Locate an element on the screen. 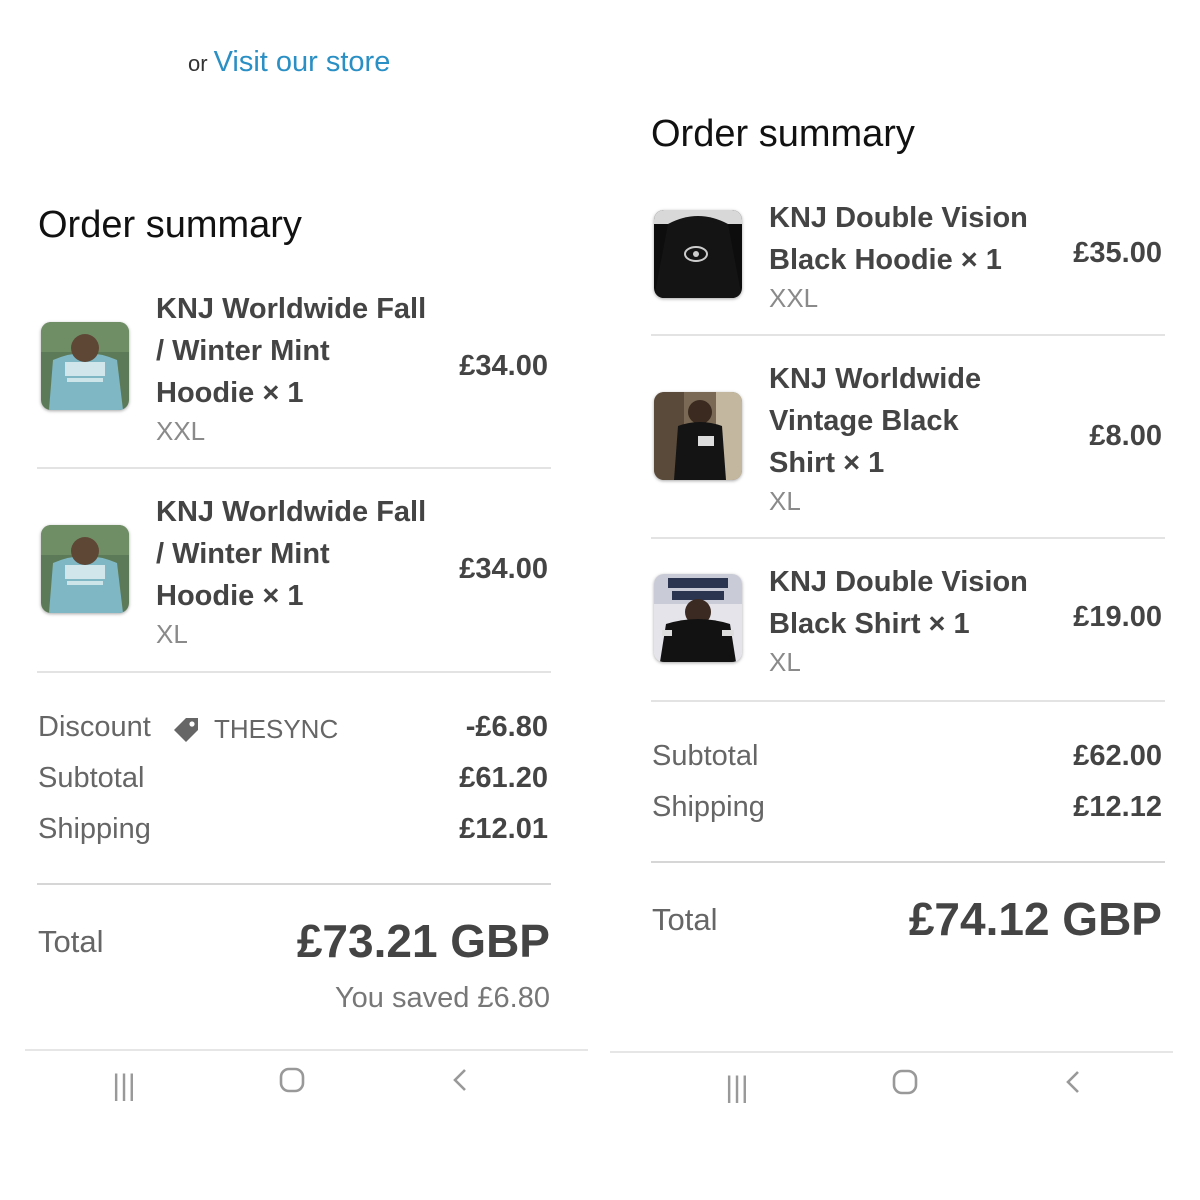 This screenshot has height=1200, width=1200. discount-code: THESYNC is located at coordinates (276, 729).